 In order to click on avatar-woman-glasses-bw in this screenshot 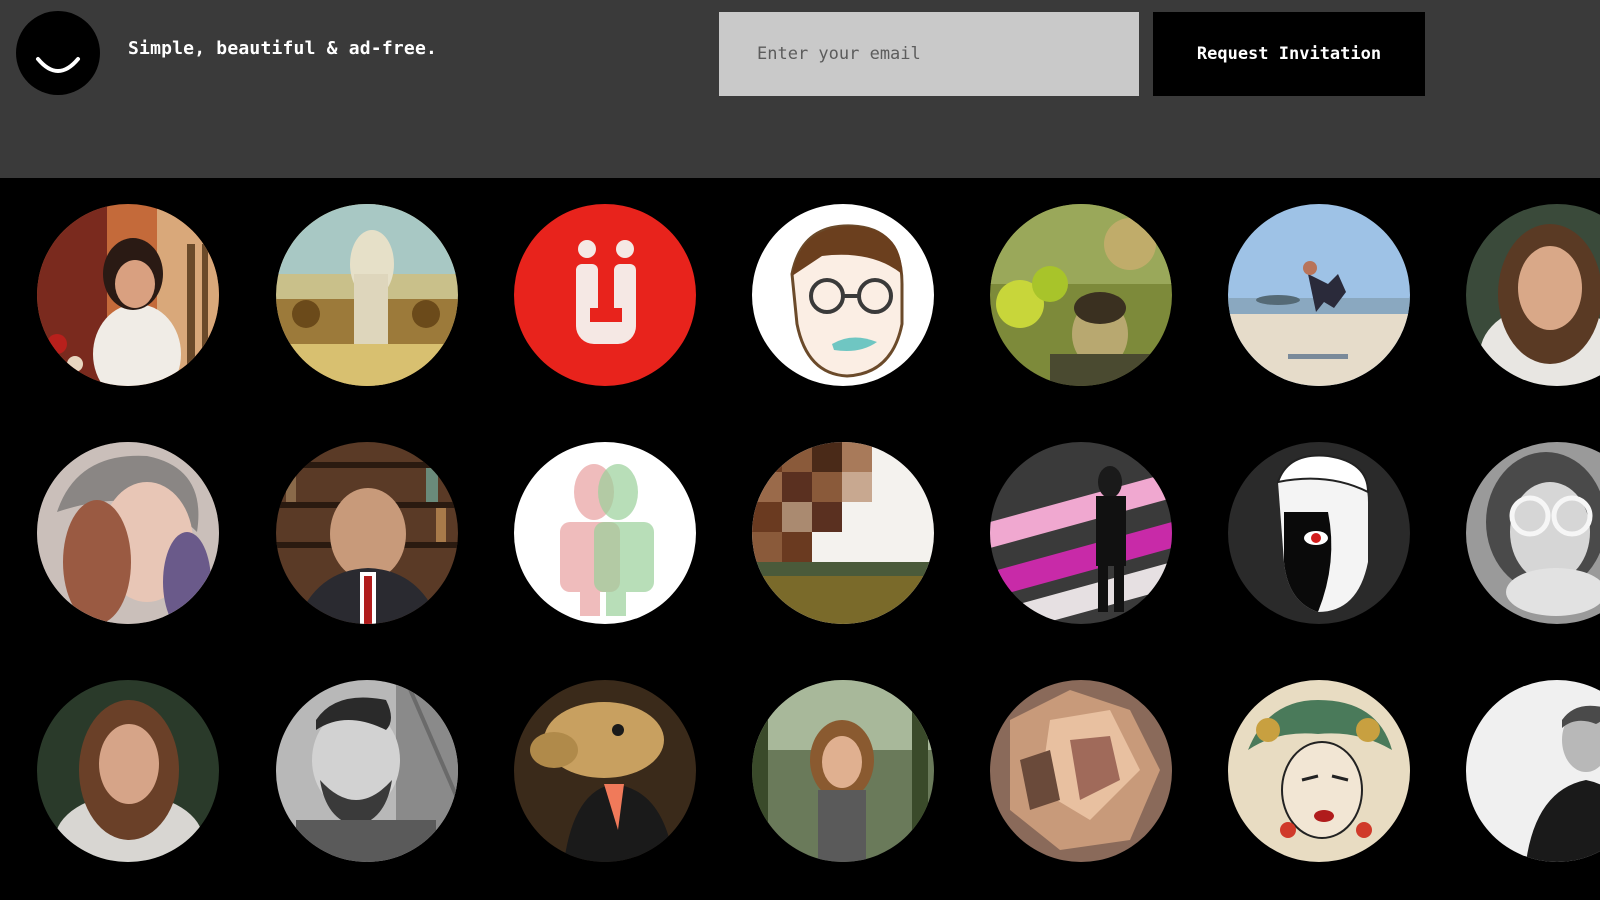, I will do `click(1533, 533)`.